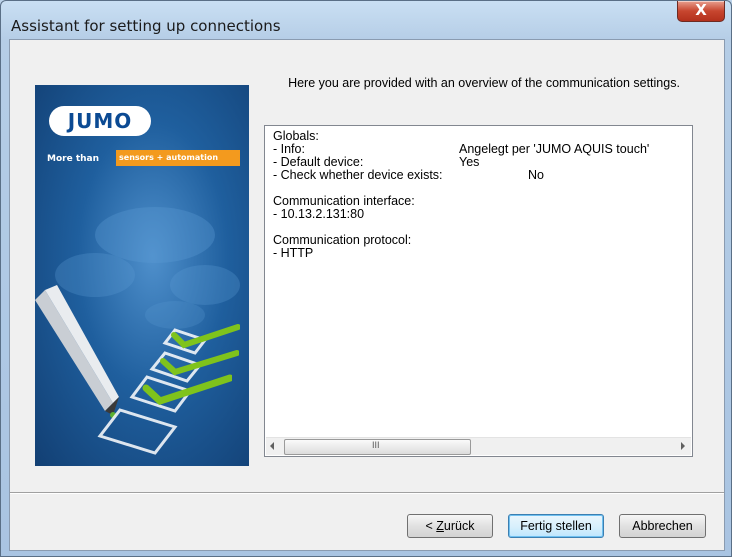 The width and height of the screenshot is (732, 557). What do you see at coordinates (146, 26) in the screenshot?
I see `window-title: Assistant for setting up connections` at bounding box center [146, 26].